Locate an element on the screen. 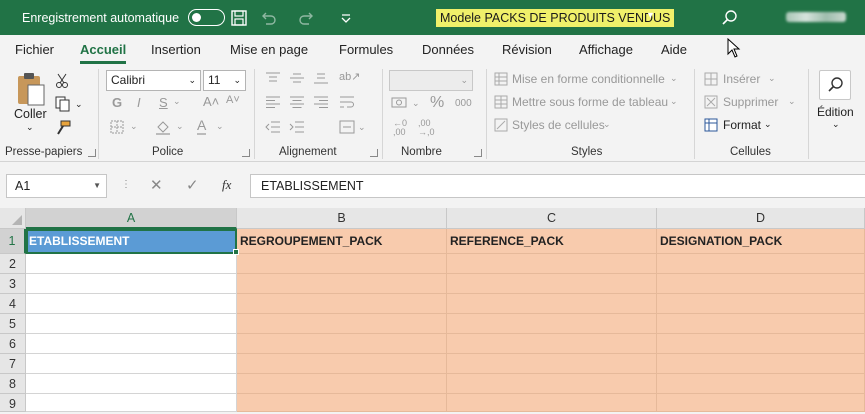  wrap-text-icon is located at coordinates (347, 102).